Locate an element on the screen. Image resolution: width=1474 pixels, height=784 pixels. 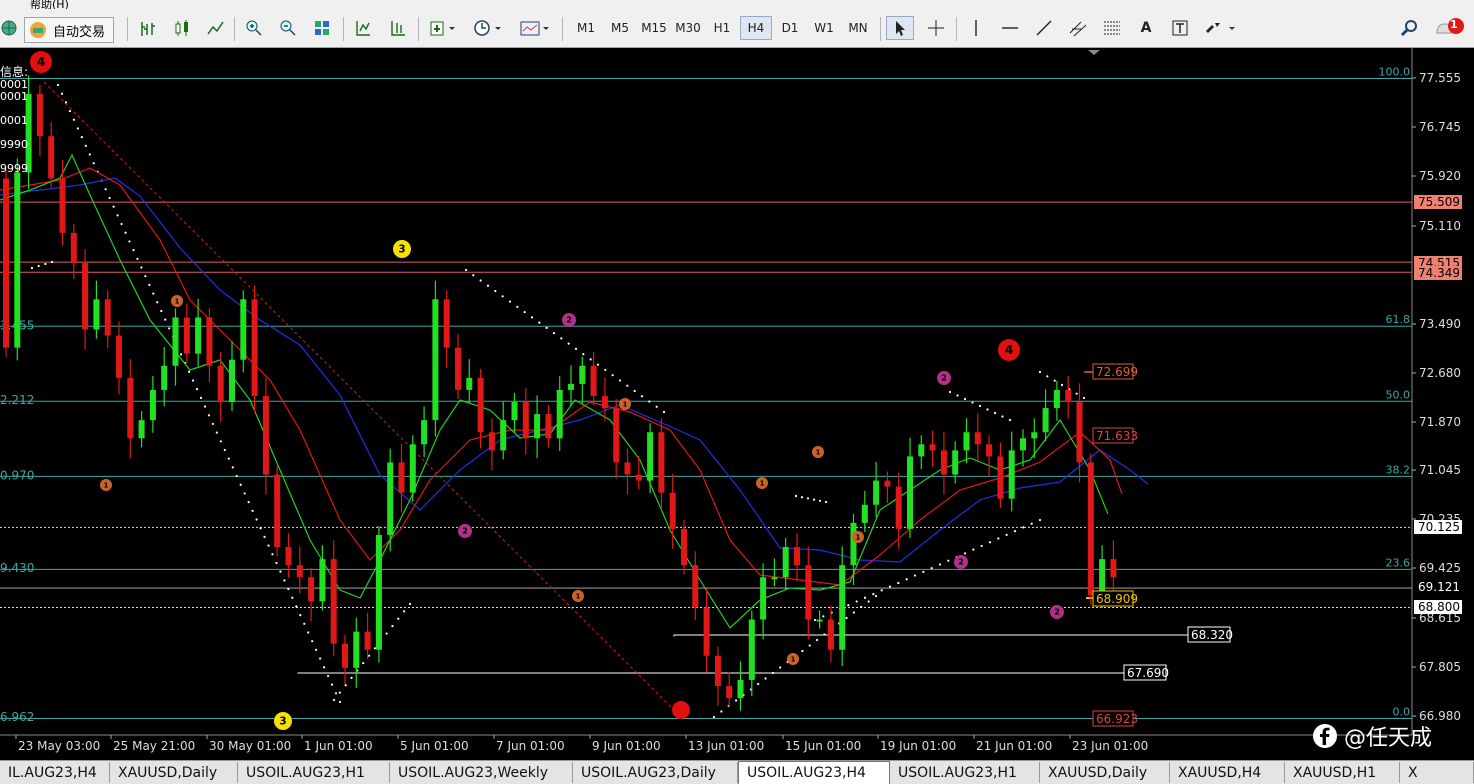
chart-tab: USOIL.AUG23,H4 is located at coordinates (814, 772).